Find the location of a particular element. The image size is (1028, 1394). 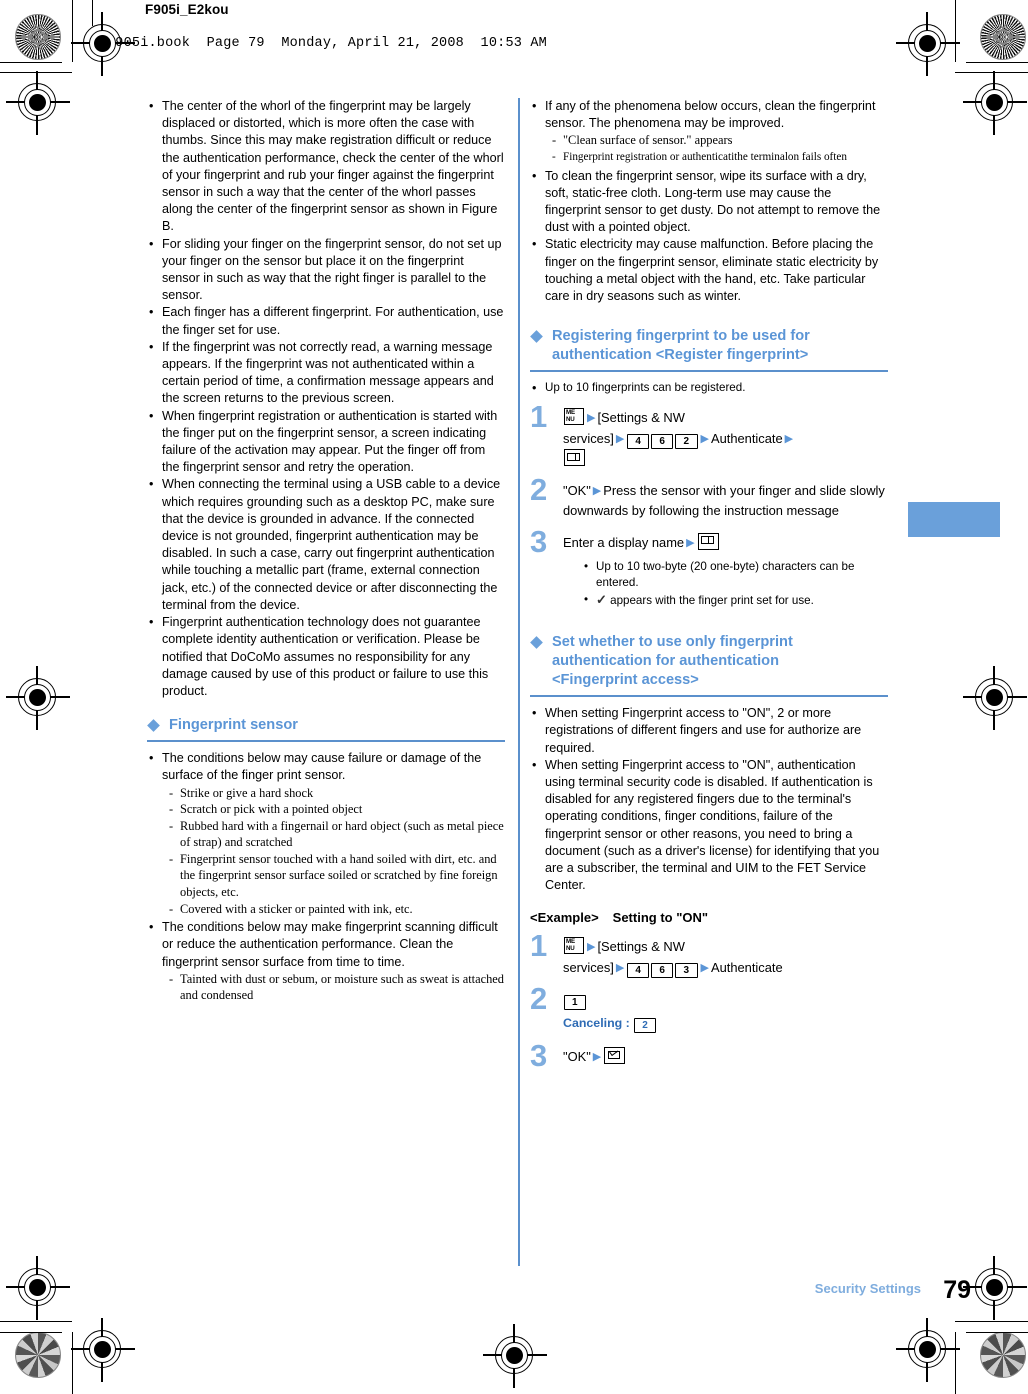

print-density-star-top-left is located at coordinates (38, 37).